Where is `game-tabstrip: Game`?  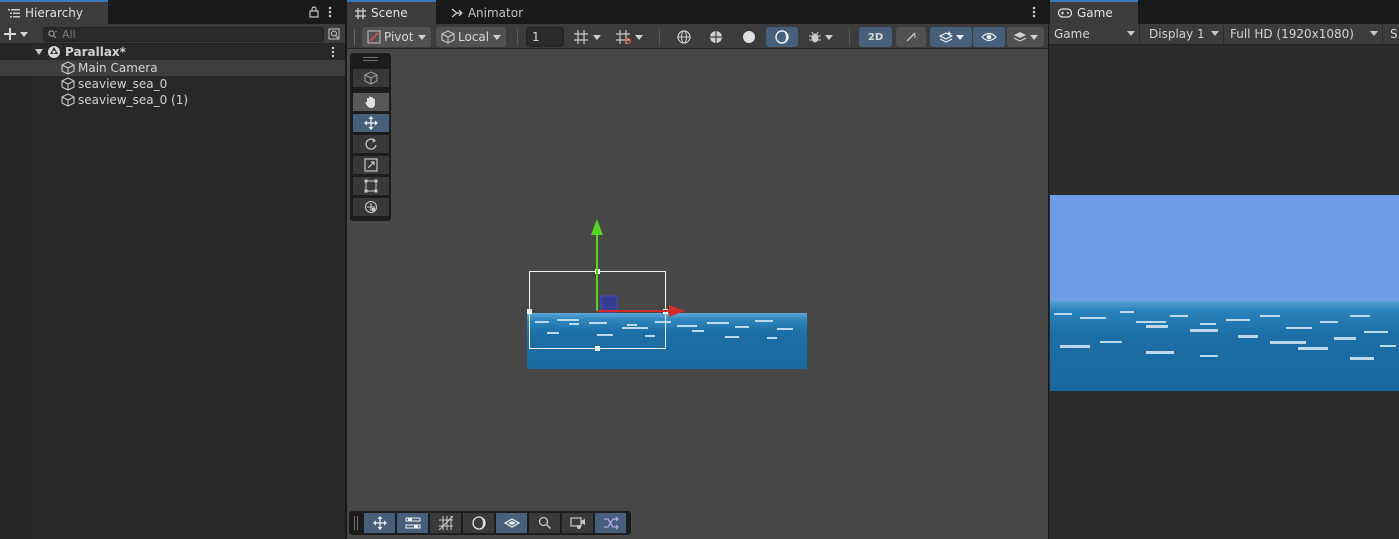
game-tabstrip: Game is located at coordinates (1224, 12).